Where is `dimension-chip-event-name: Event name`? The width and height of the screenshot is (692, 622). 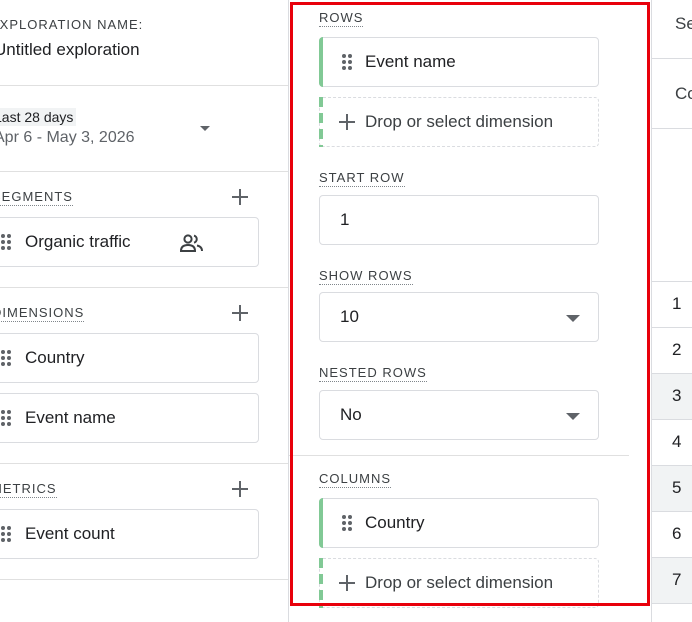 dimension-chip-event-name: Event name is located at coordinates (129, 418).